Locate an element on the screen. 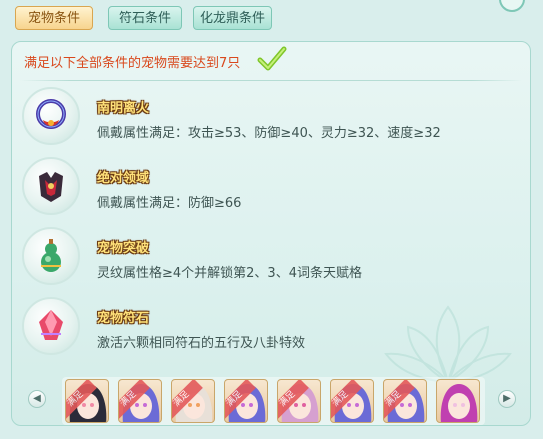 This screenshot has height=439, width=543. carousel-prev-button: ◀ is located at coordinates (37, 399).